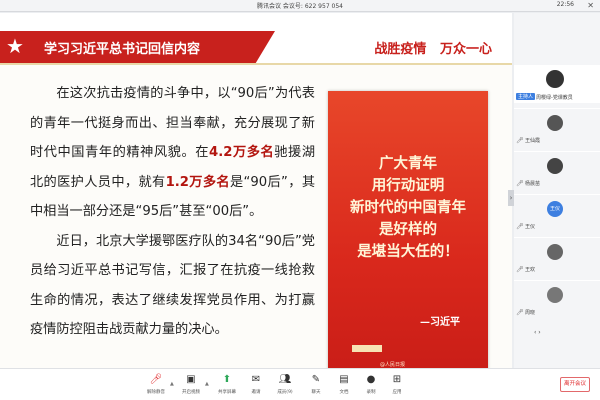 This screenshot has width=600, height=400. Describe the element at coordinates (440, 322) in the screenshot. I see `poster-signature: —习近平` at that location.